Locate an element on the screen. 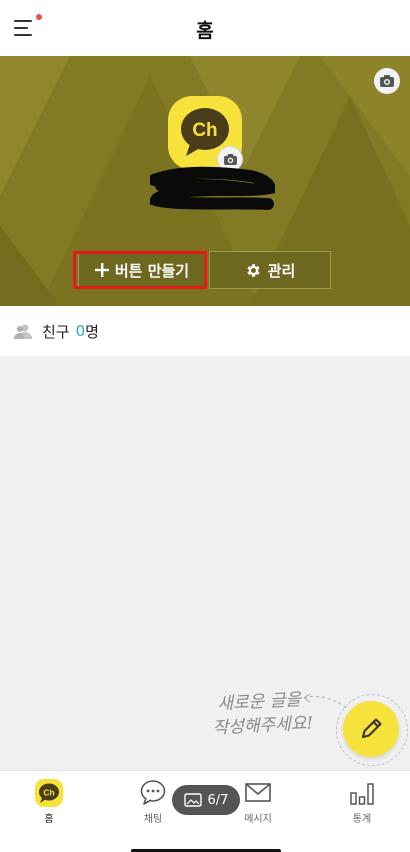  friends-row: 친구 0명 is located at coordinates (205, 331).